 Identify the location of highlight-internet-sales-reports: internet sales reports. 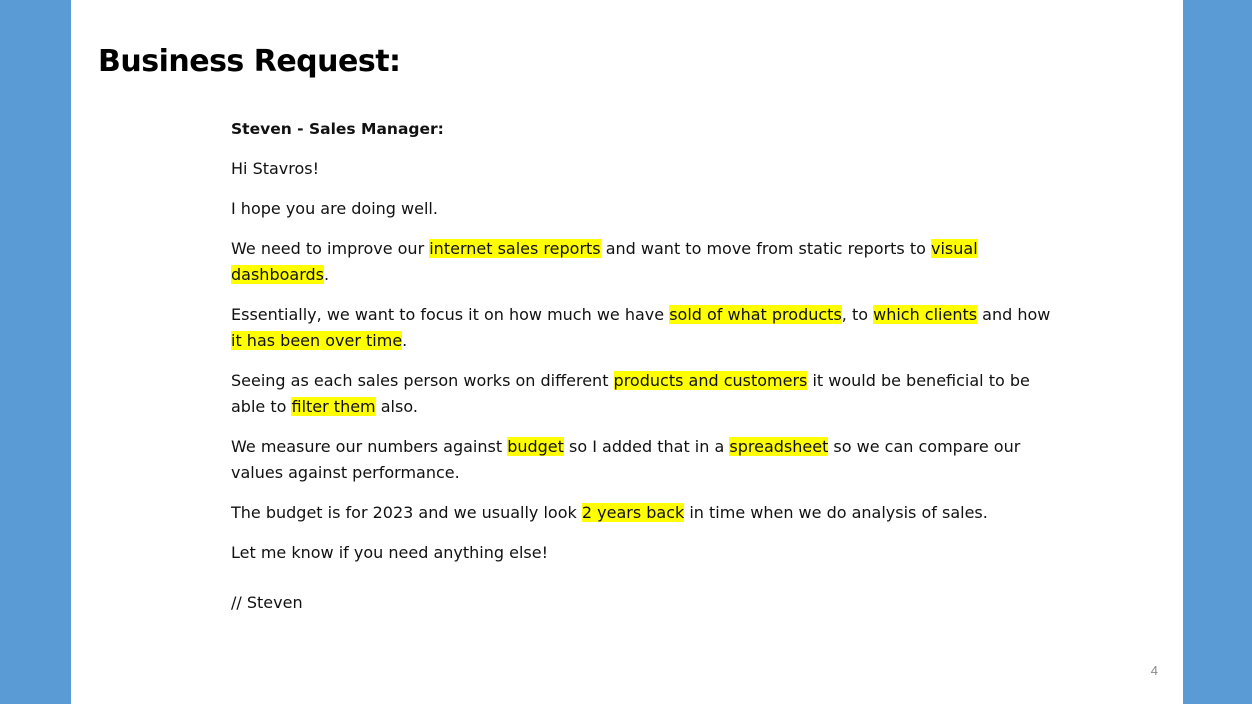
(515, 248).